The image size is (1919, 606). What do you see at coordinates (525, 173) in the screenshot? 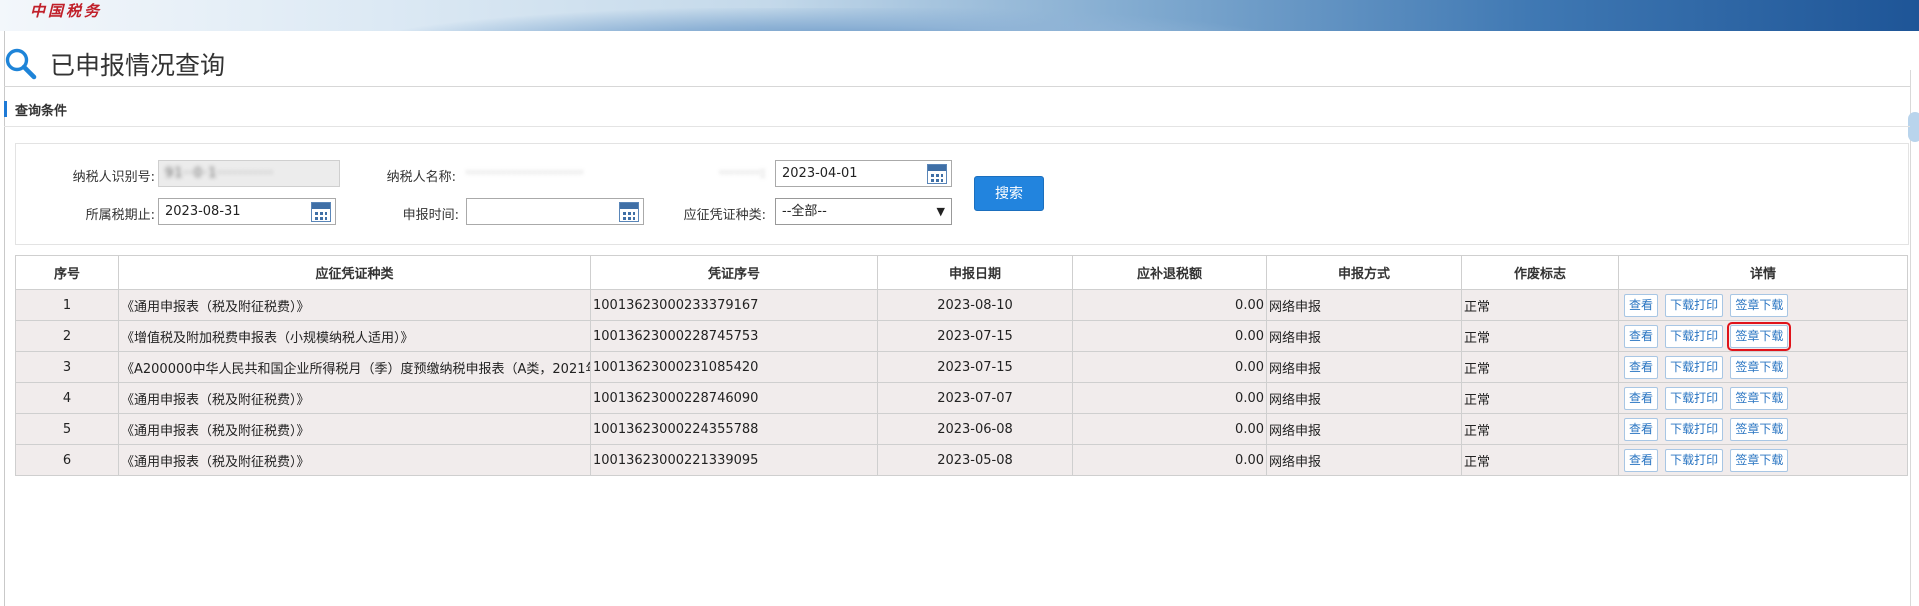
I see `taxpayer-name-value: ·······················` at bounding box center [525, 173].